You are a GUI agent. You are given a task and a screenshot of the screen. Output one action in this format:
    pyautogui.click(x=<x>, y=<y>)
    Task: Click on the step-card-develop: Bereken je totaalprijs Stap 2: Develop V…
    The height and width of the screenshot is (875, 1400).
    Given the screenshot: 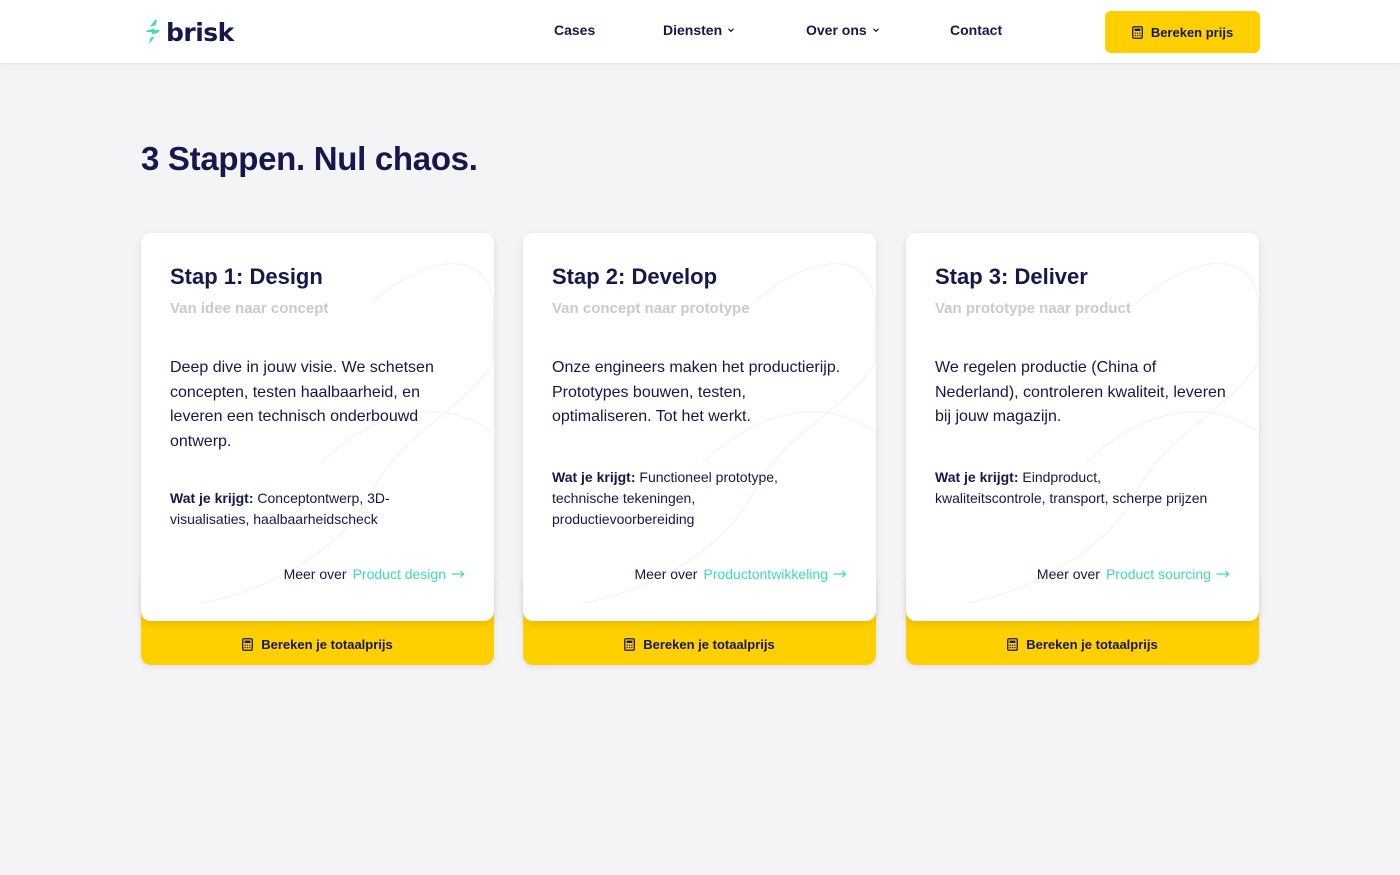 What is the action you would take?
    pyautogui.click(x=699, y=449)
    